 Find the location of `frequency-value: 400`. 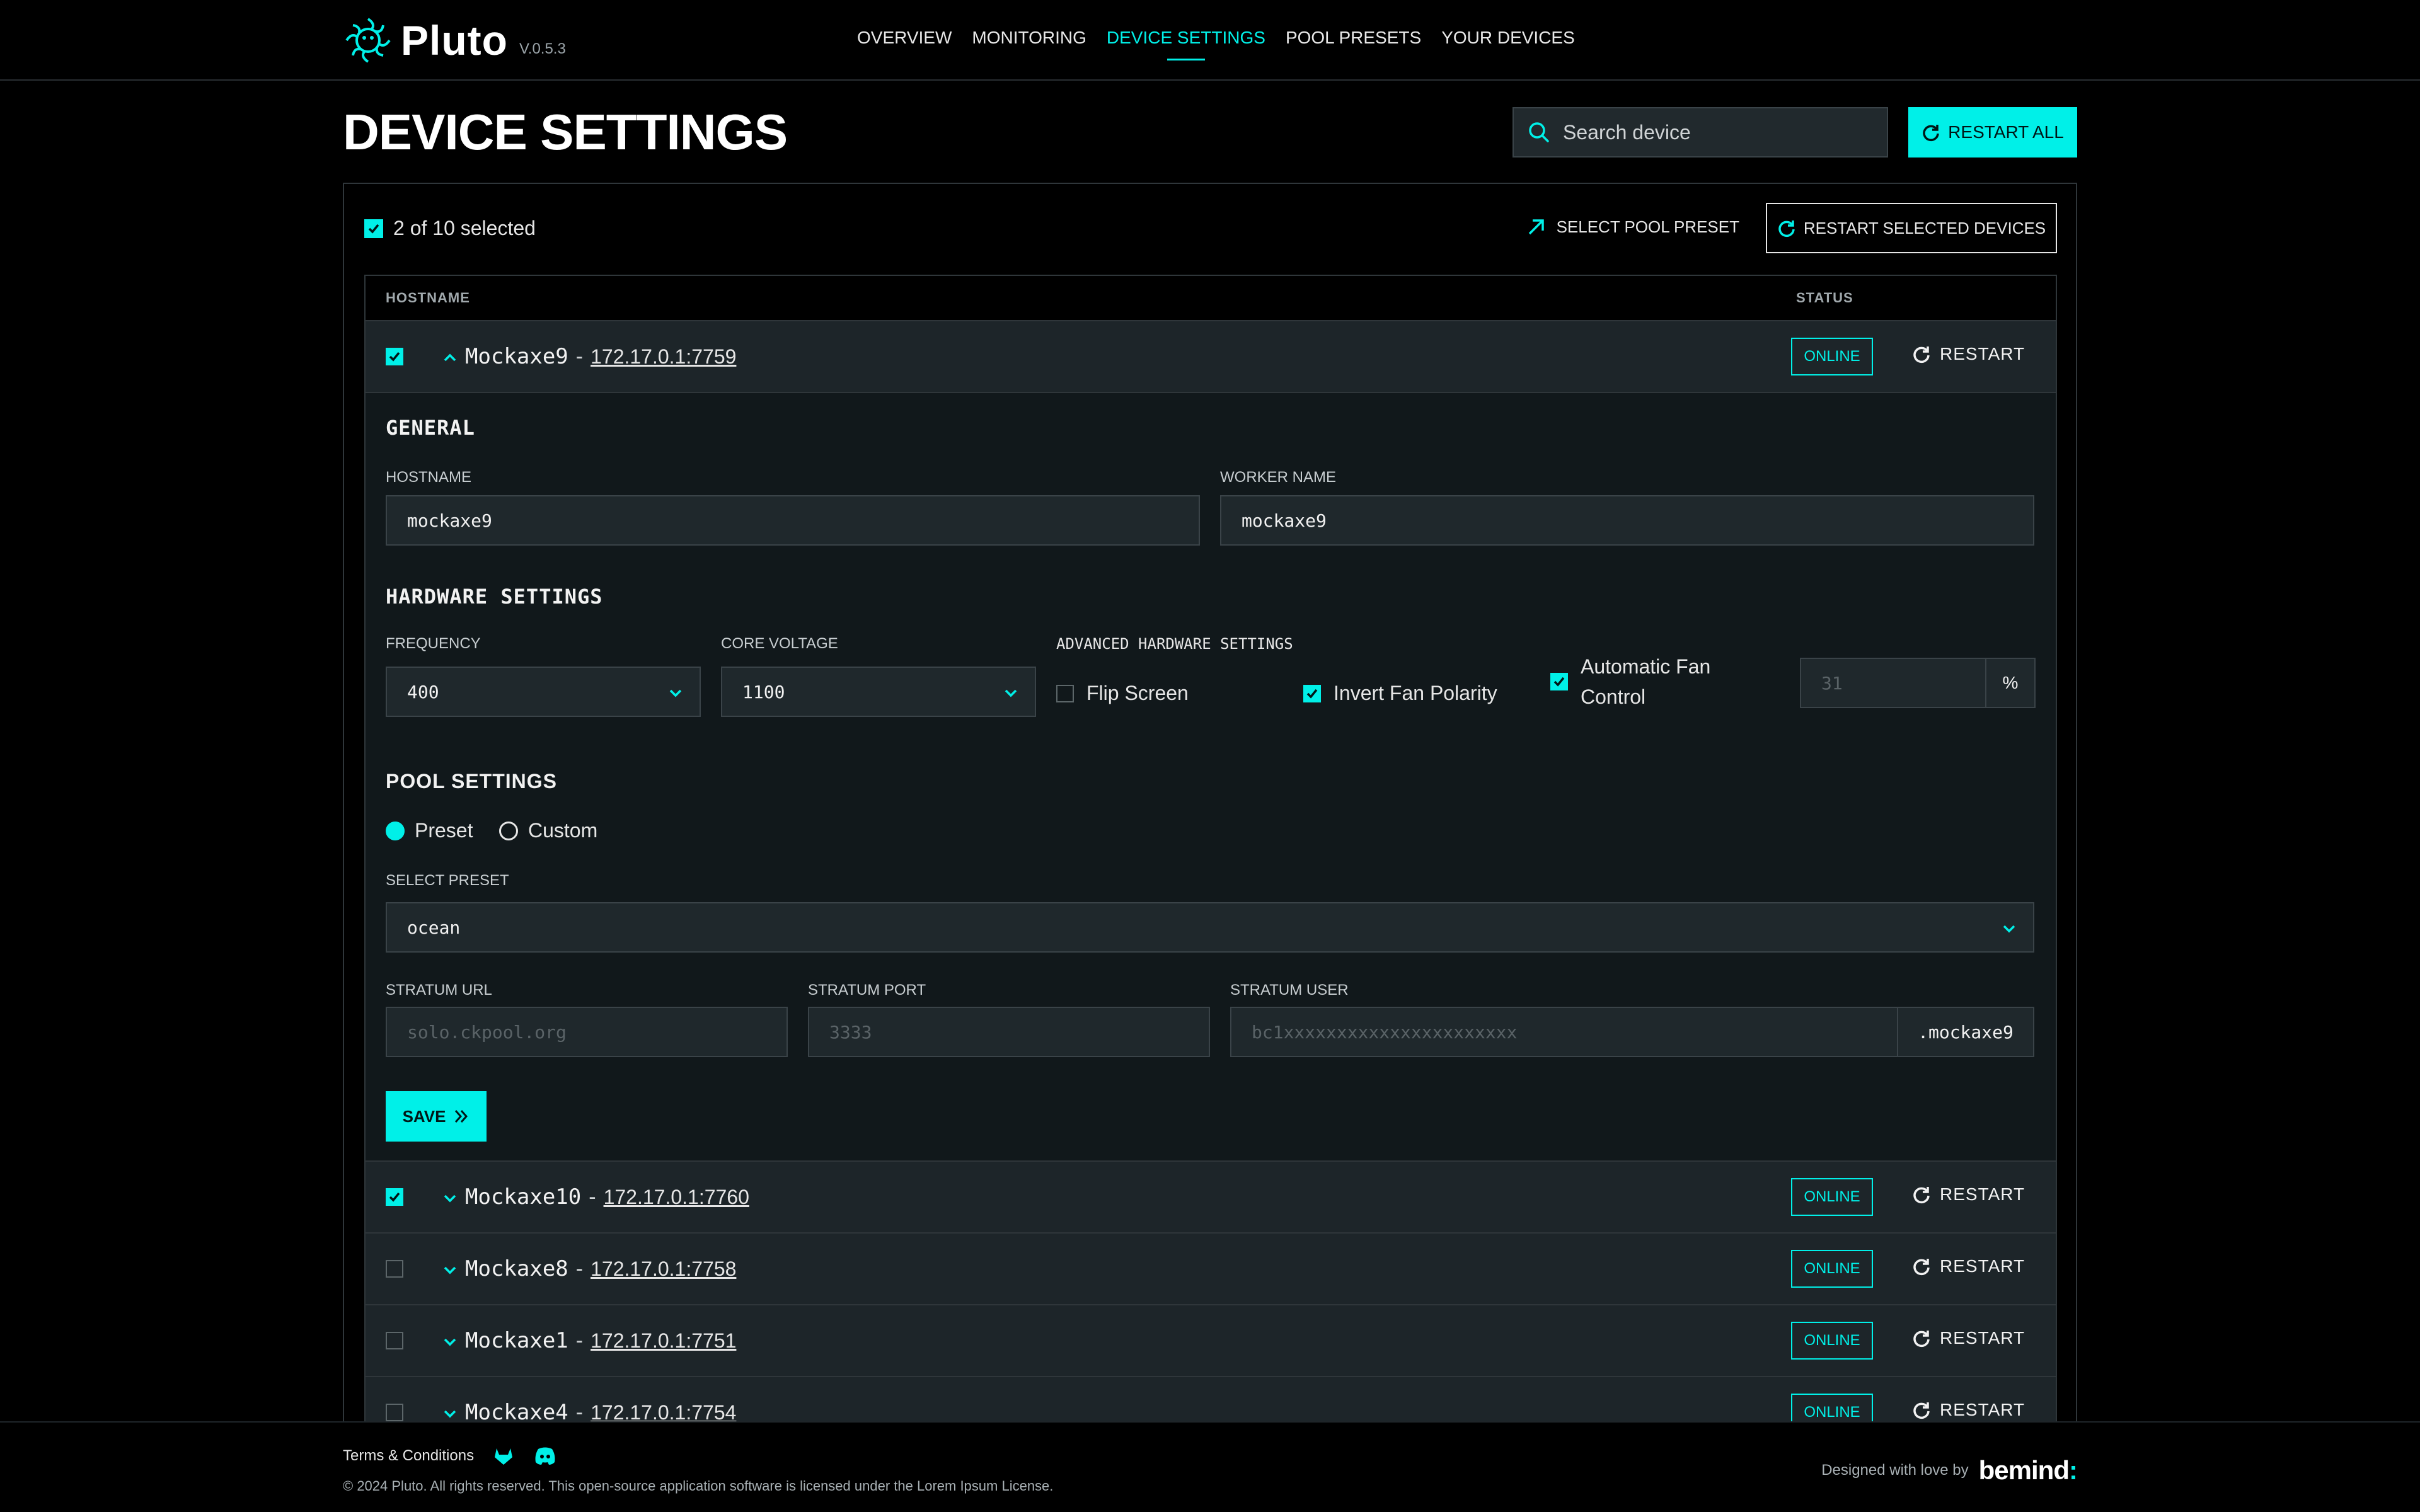

frequency-value: 400 is located at coordinates (423, 691).